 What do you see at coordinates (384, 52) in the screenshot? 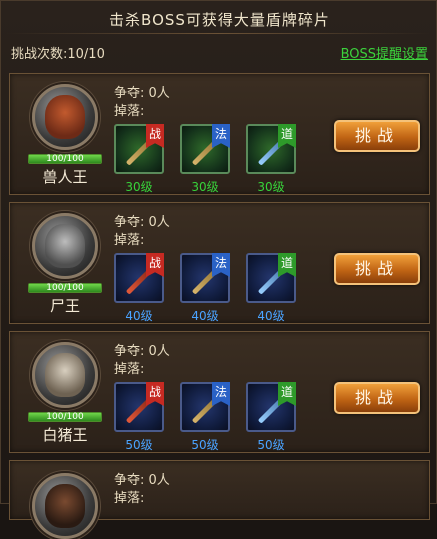
I see `boss-remind-settings-link: BOSS提醒设置` at bounding box center [384, 52].